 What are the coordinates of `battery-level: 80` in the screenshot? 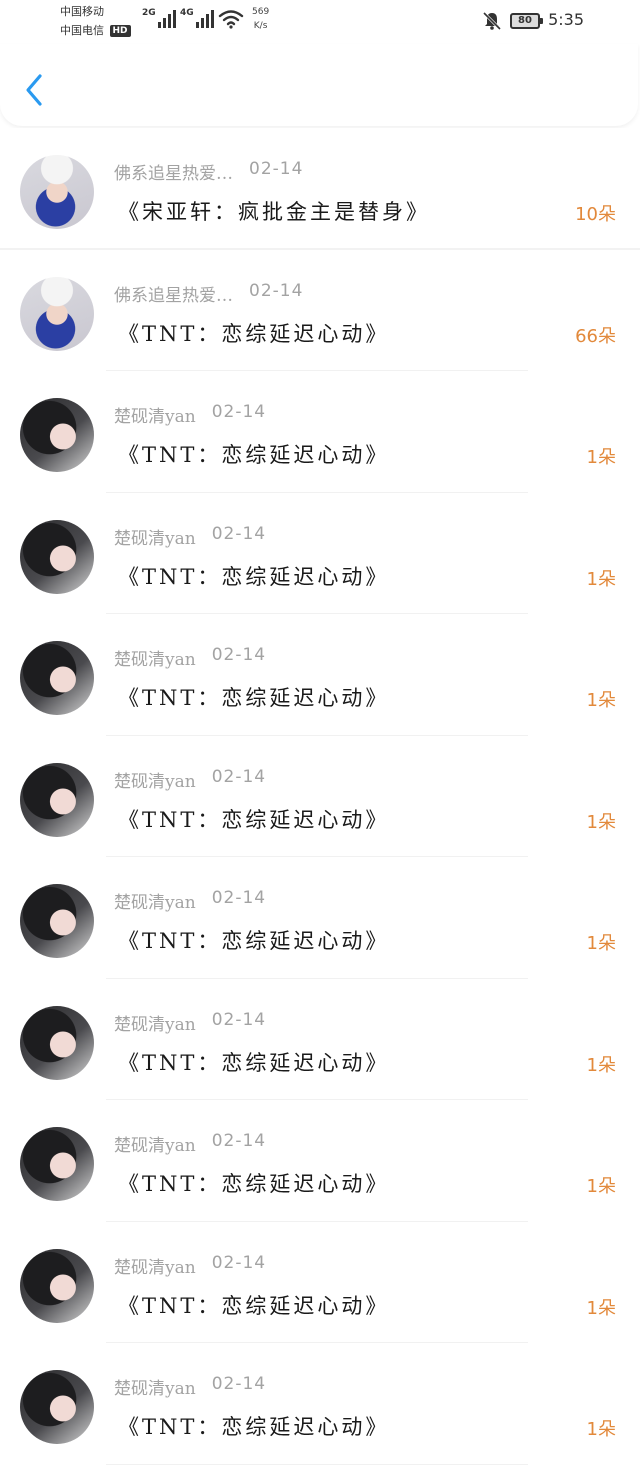 It's located at (525, 20).